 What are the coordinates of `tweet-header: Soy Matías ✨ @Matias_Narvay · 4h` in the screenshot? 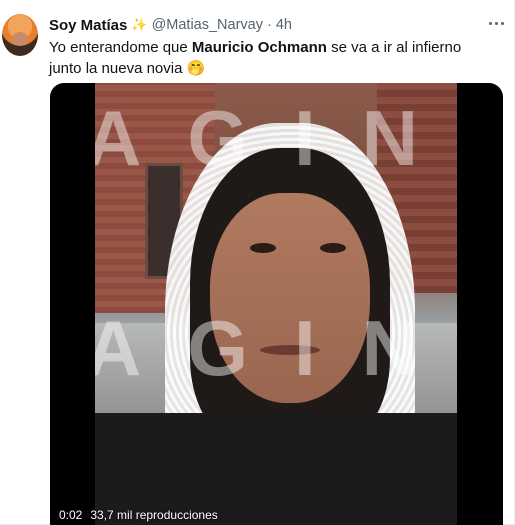 It's located at (170, 25).